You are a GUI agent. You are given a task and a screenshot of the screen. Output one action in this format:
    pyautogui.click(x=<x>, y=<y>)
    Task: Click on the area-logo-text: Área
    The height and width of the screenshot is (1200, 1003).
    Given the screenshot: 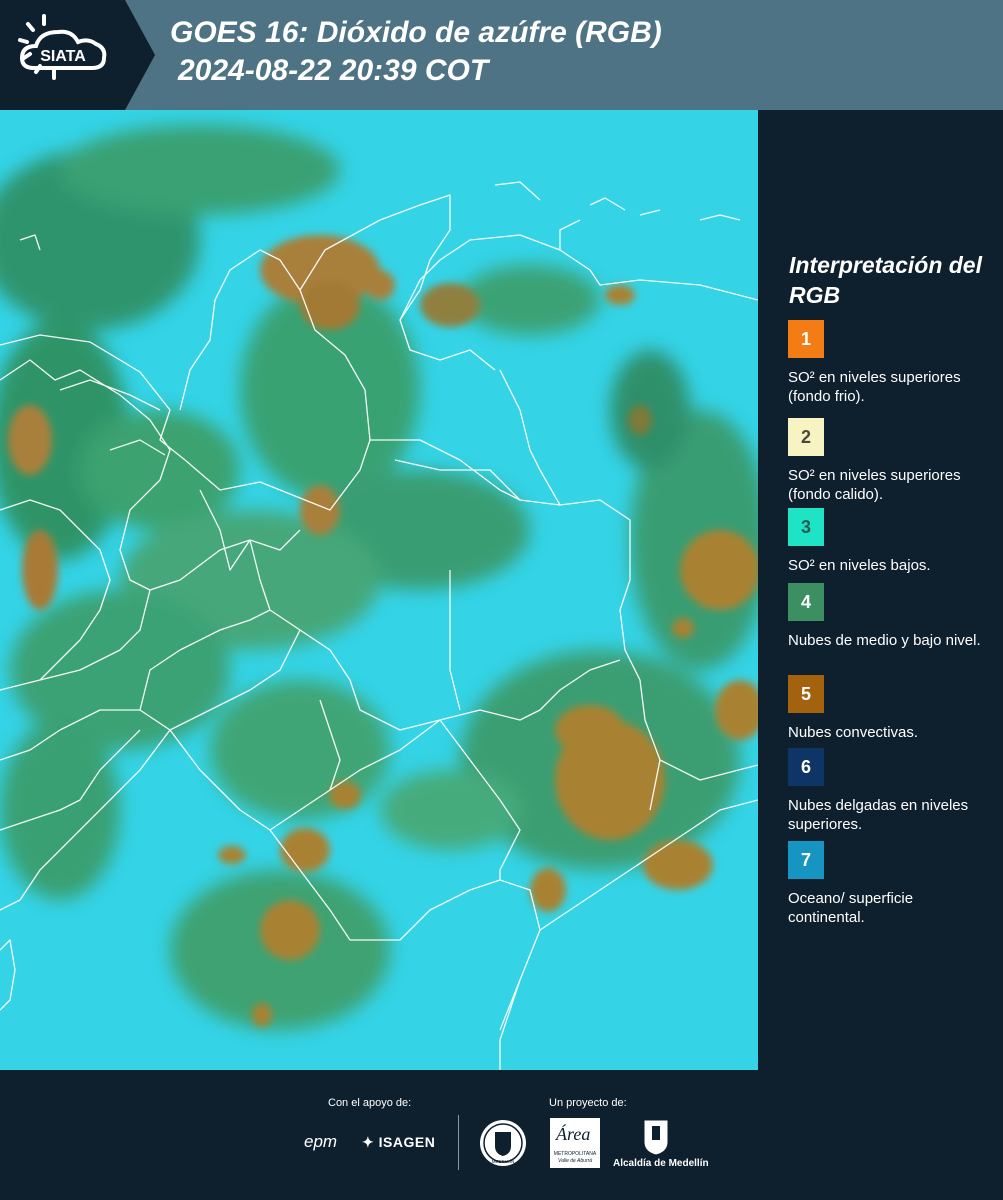 What is the action you would take?
    pyautogui.click(x=573, y=1134)
    